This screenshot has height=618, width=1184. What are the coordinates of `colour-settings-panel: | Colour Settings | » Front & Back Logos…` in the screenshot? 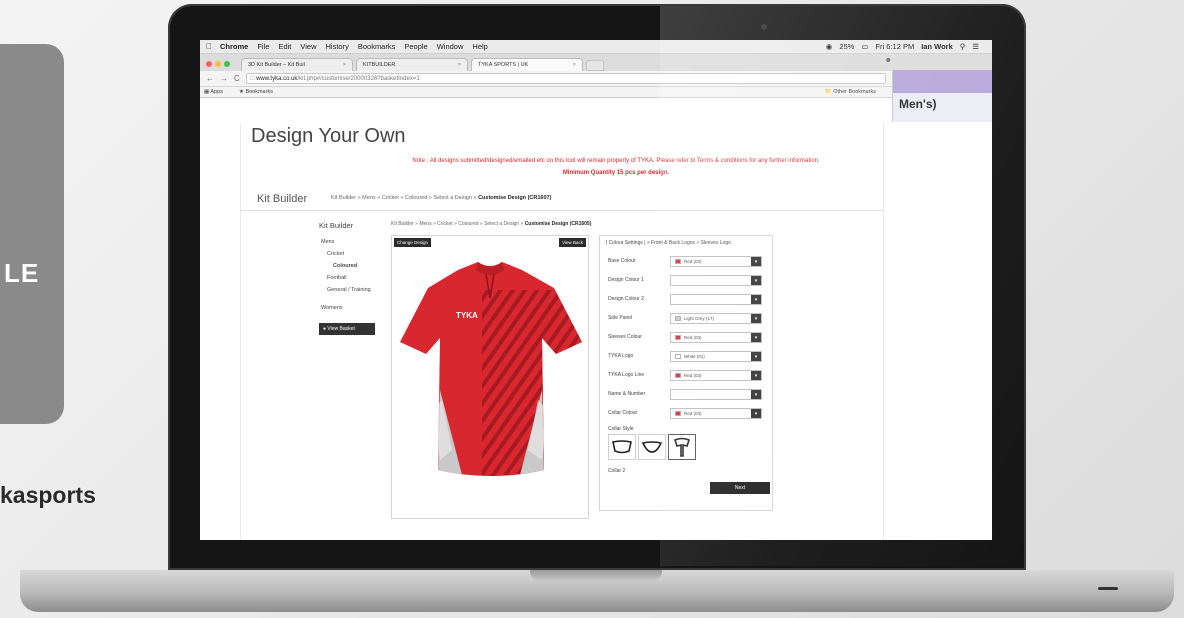 It's located at (686, 373).